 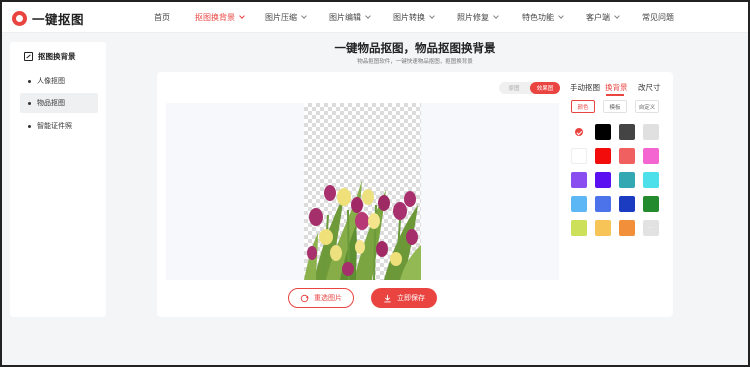 I want to click on reselect-image-button: 重选图片, so click(x=321, y=298).